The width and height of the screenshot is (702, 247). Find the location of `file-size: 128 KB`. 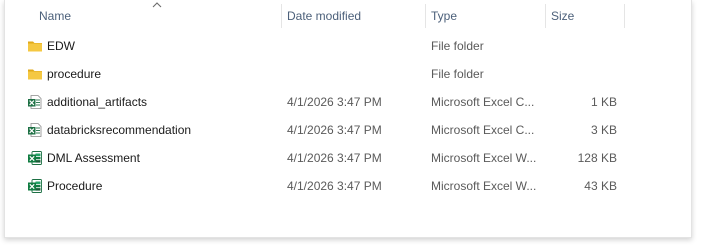

file-size: 128 KB is located at coordinates (597, 158).